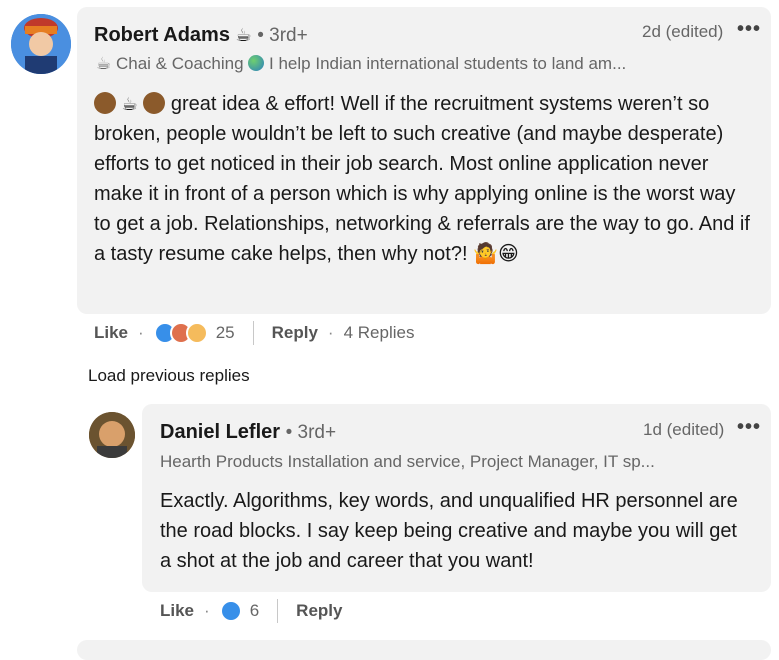  I want to click on globe-icon, so click(256, 63).